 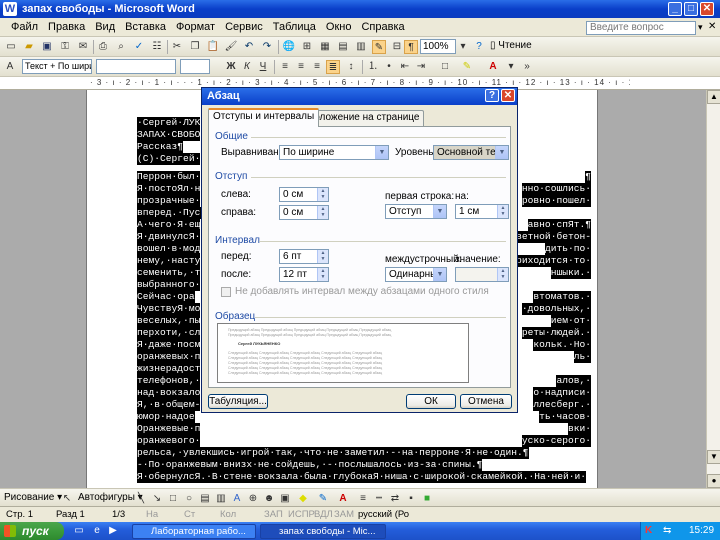 What do you see at coordinates (110, 497) in the screenshot?
I see `autoshapes-menu: Автофигуры ▾` at bounding box center [110, 497].